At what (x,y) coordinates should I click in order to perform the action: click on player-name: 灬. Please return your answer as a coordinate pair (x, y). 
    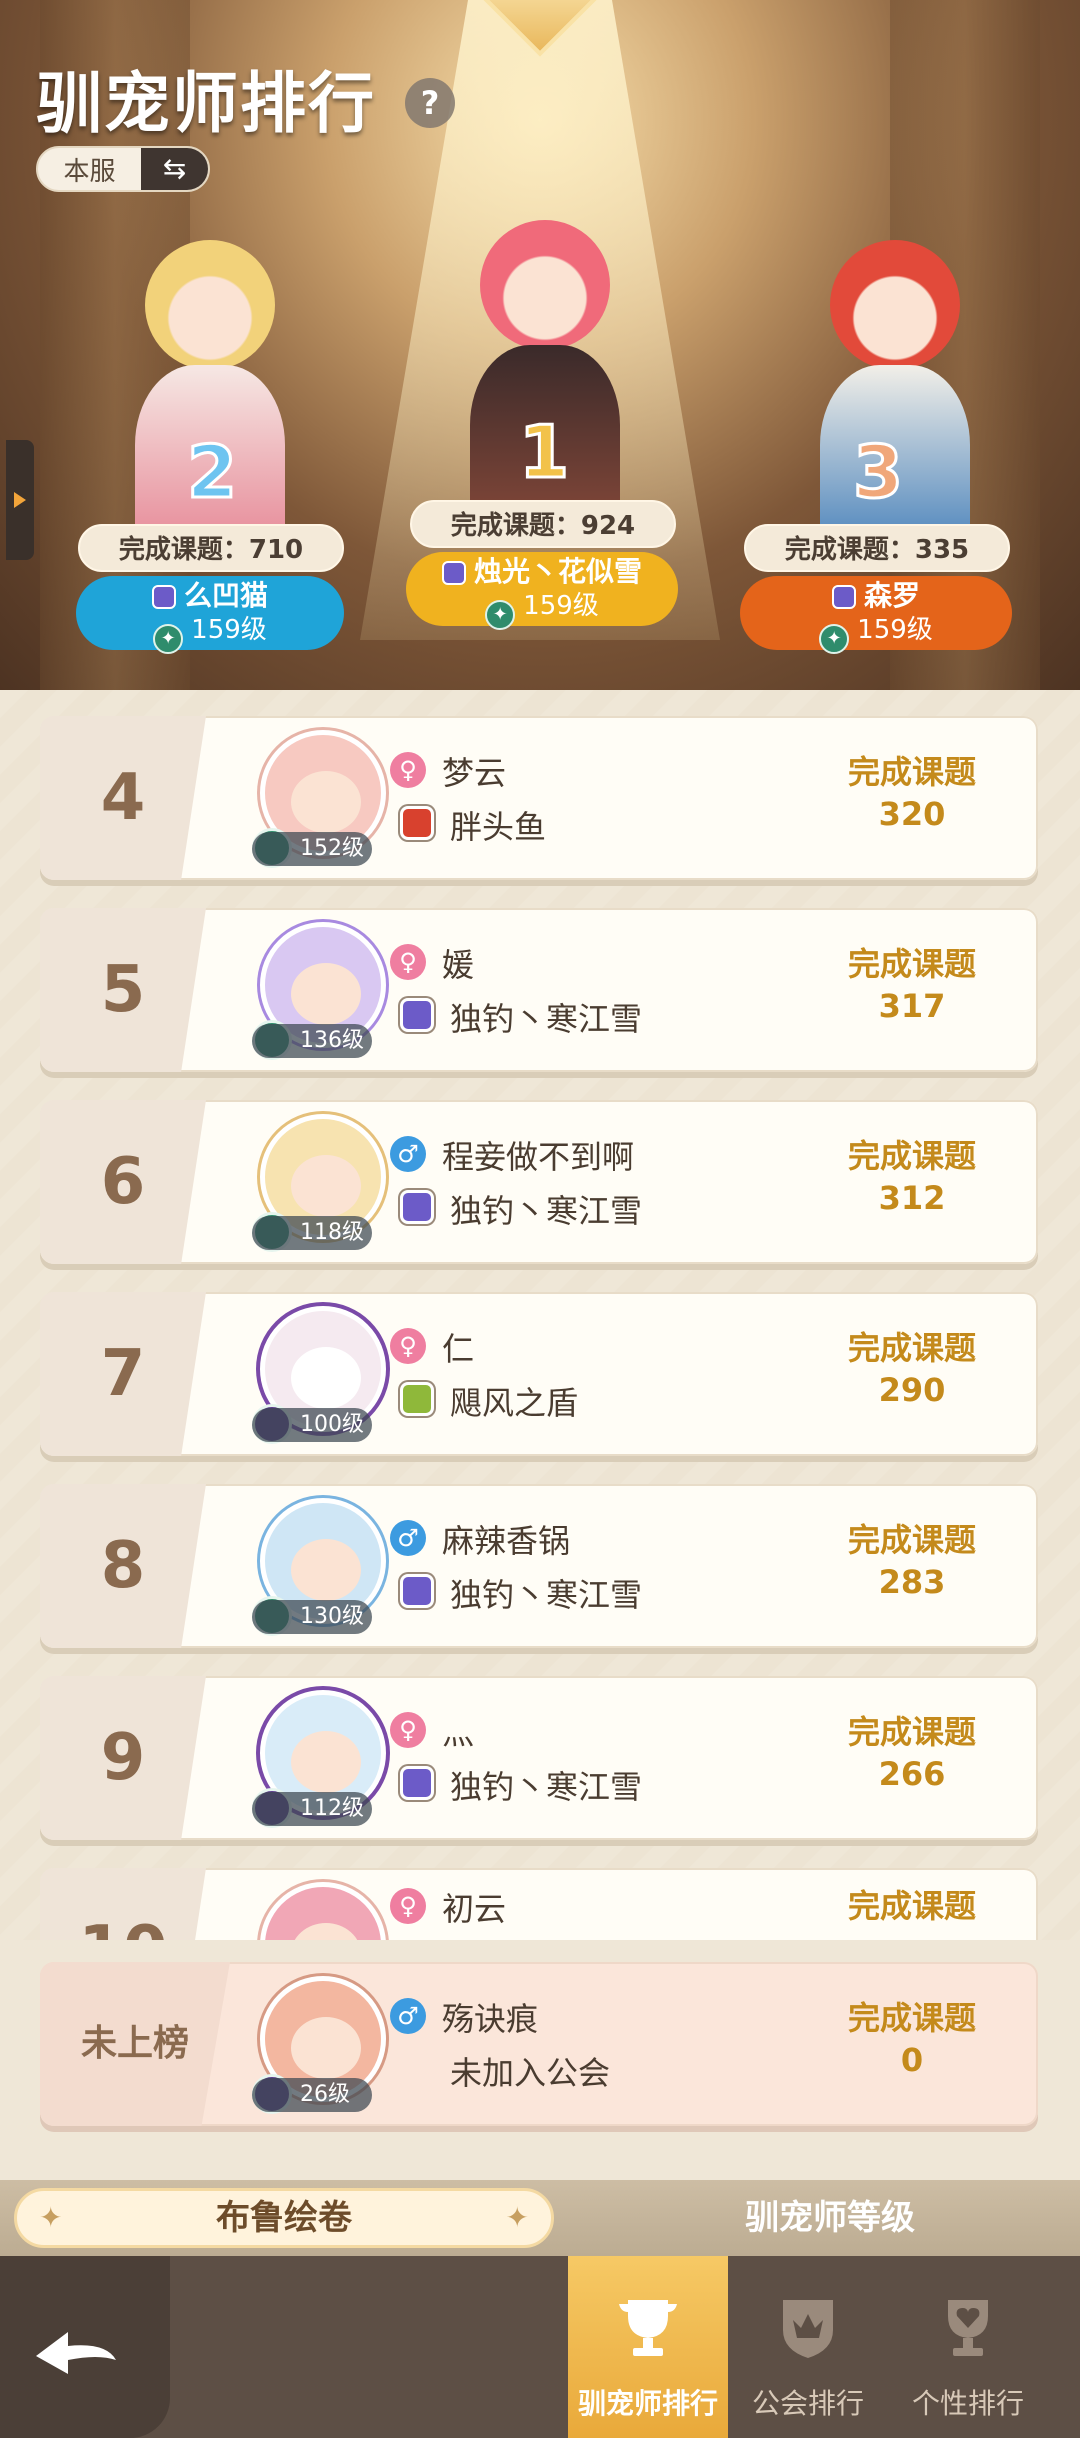
    Looking at the image, I should click on (458, 1733).